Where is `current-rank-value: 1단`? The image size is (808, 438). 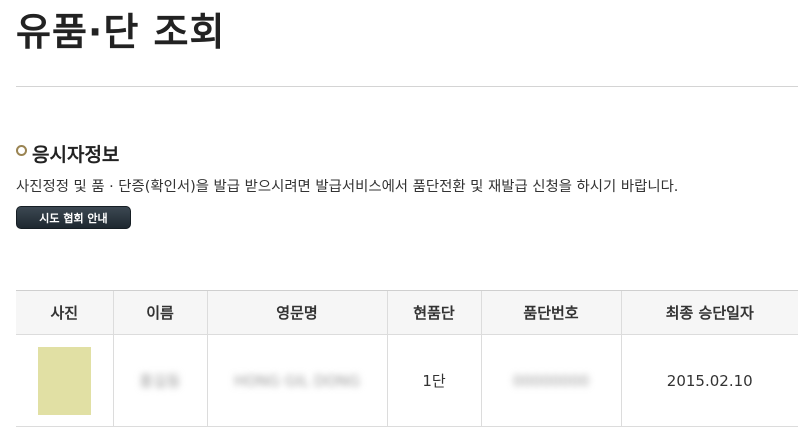
current-rank-value: 1단 is located at coordinates (434, 381).